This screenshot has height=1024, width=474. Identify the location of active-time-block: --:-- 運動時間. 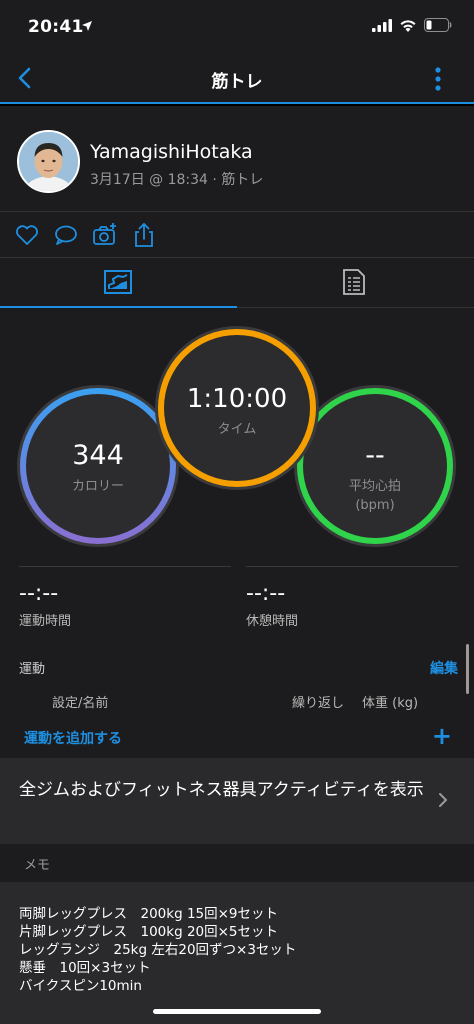
(125, 597).